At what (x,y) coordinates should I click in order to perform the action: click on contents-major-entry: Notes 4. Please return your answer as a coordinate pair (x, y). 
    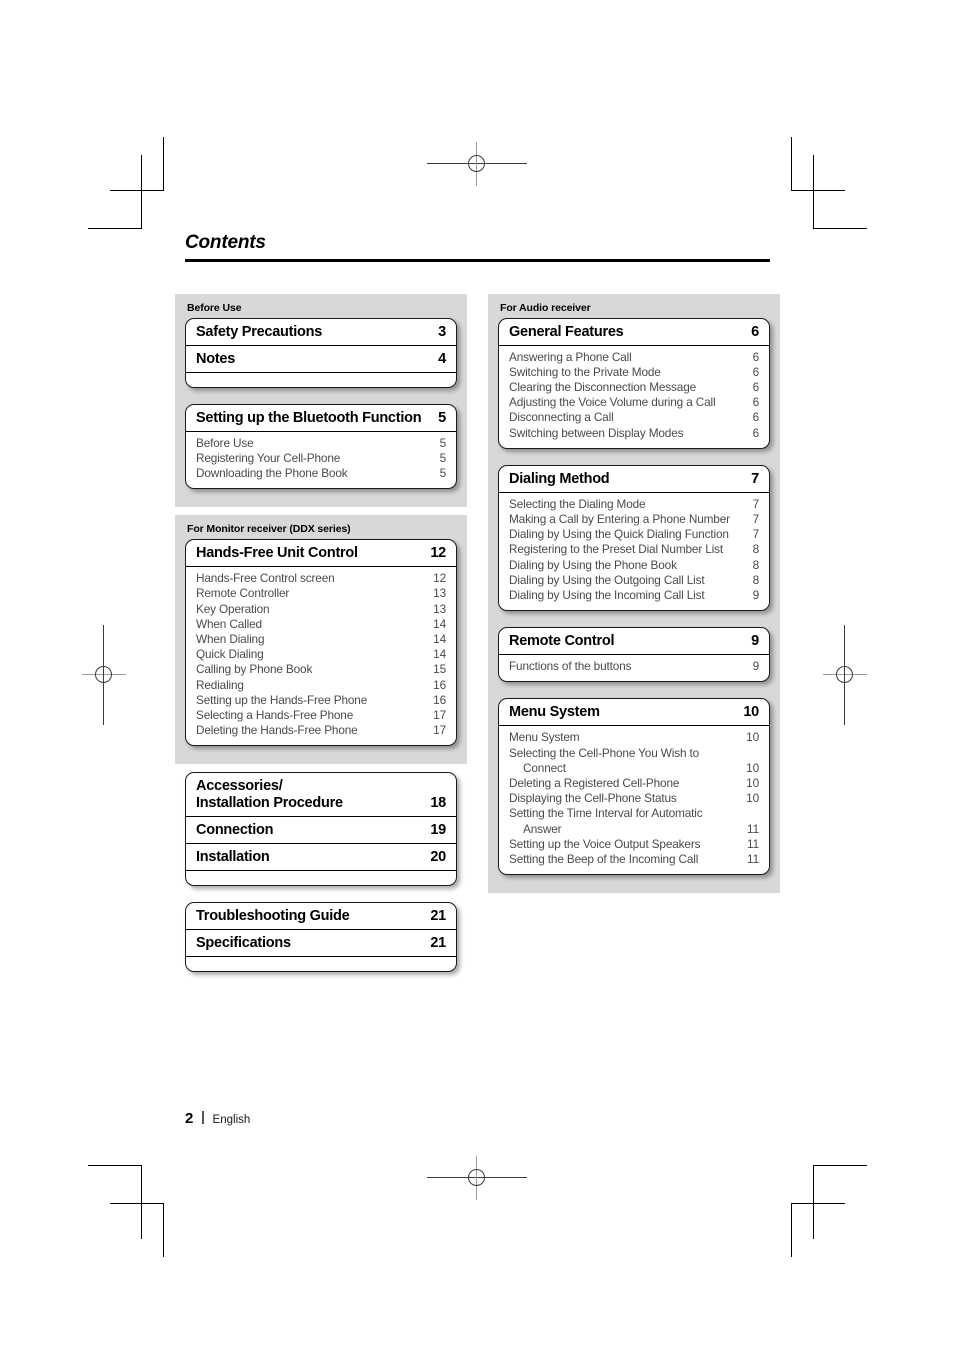
    Looking at the image, I should click on (321, 359).